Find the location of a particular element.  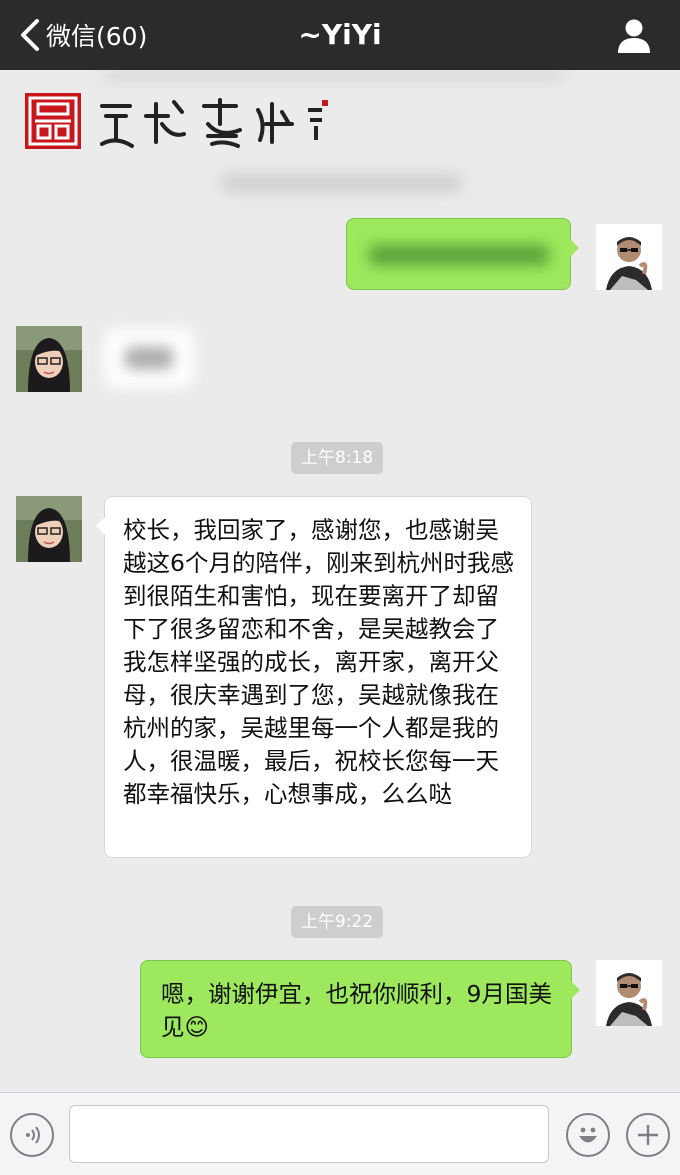

smiley-icon is located at coordinates (588, 1135).